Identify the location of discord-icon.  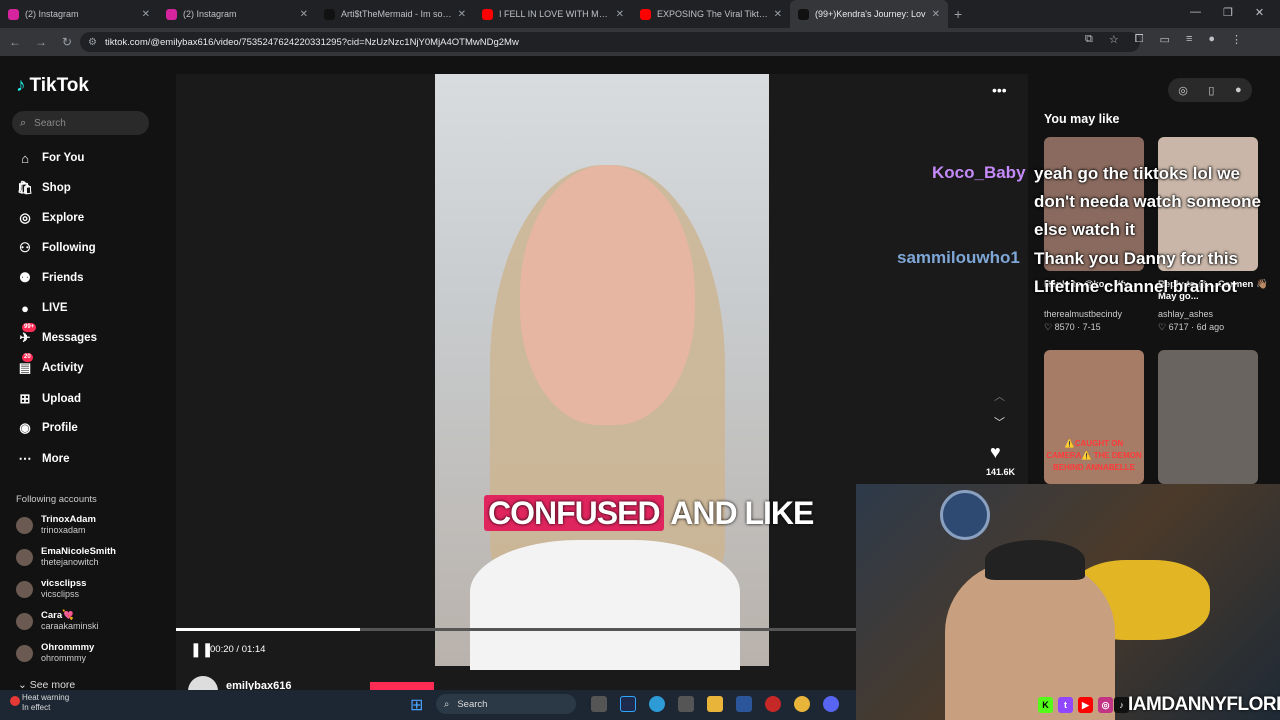
(831, 704).